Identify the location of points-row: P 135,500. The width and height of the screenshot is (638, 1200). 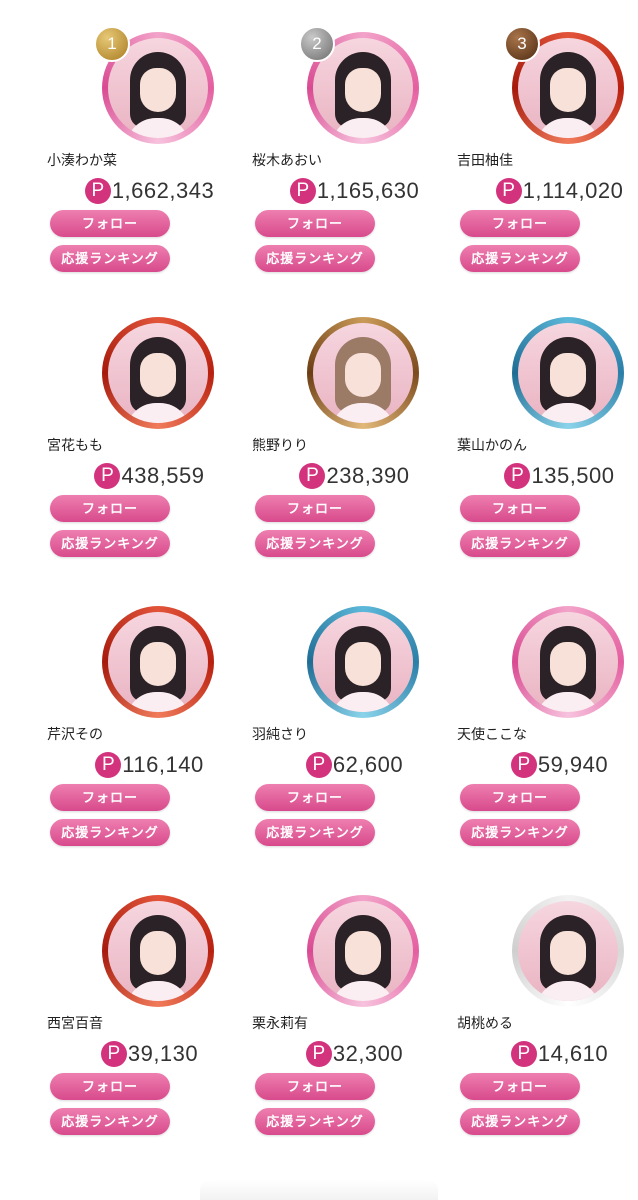
(547, 476).